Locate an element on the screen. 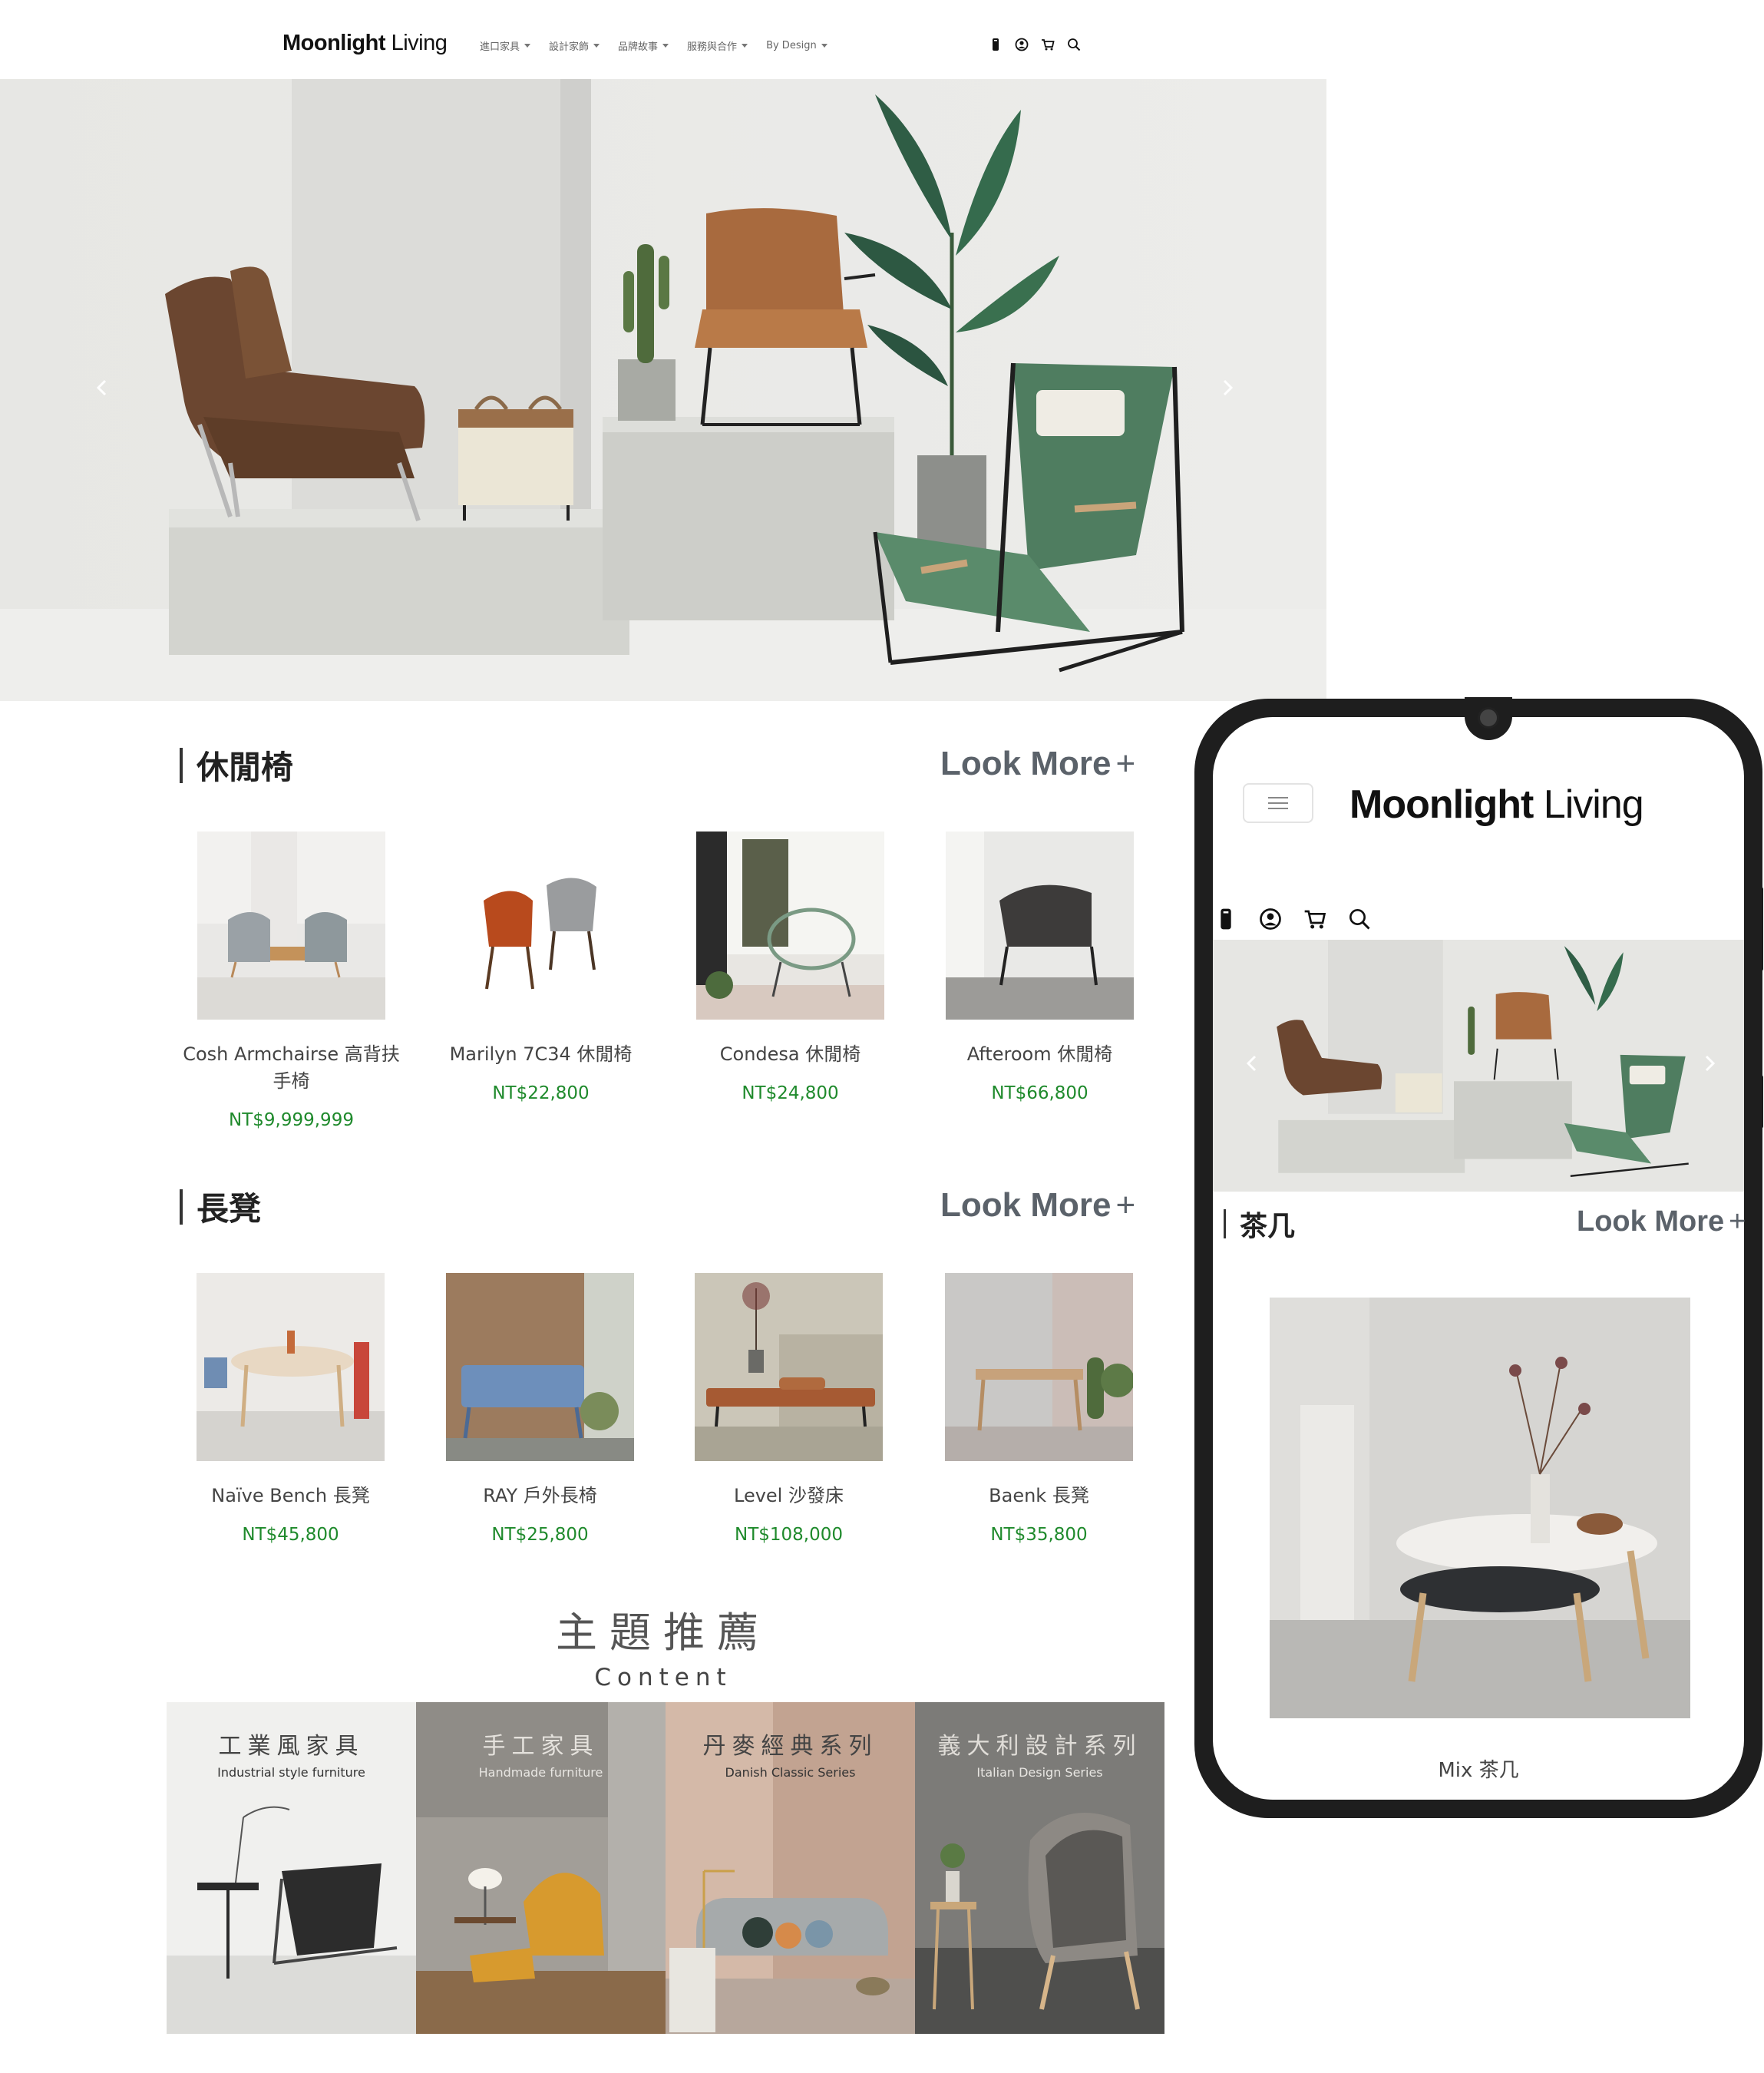  logo-bold: Moonlight is located at coordinates (334, 43).